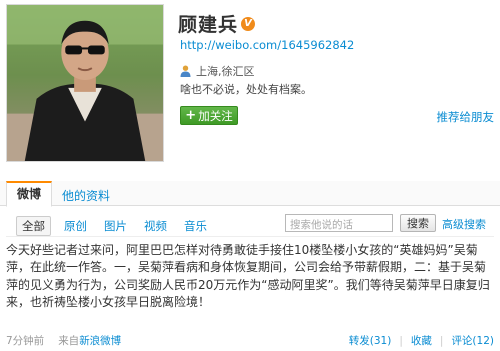 The image size is (500, 351). I want to click on profile-url-link: http://weibo.com/1645962842, so click(267, 45).